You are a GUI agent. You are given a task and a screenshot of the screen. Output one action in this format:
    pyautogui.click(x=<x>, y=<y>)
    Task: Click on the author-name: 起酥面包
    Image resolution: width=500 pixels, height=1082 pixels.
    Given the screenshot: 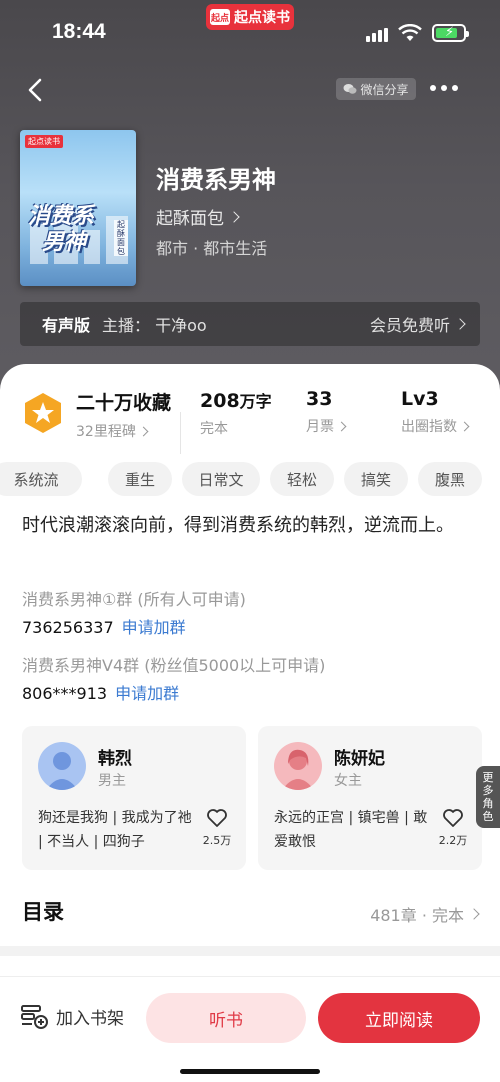 What is the action you would take?
    pyautogui.click(x=190, y=219)
    